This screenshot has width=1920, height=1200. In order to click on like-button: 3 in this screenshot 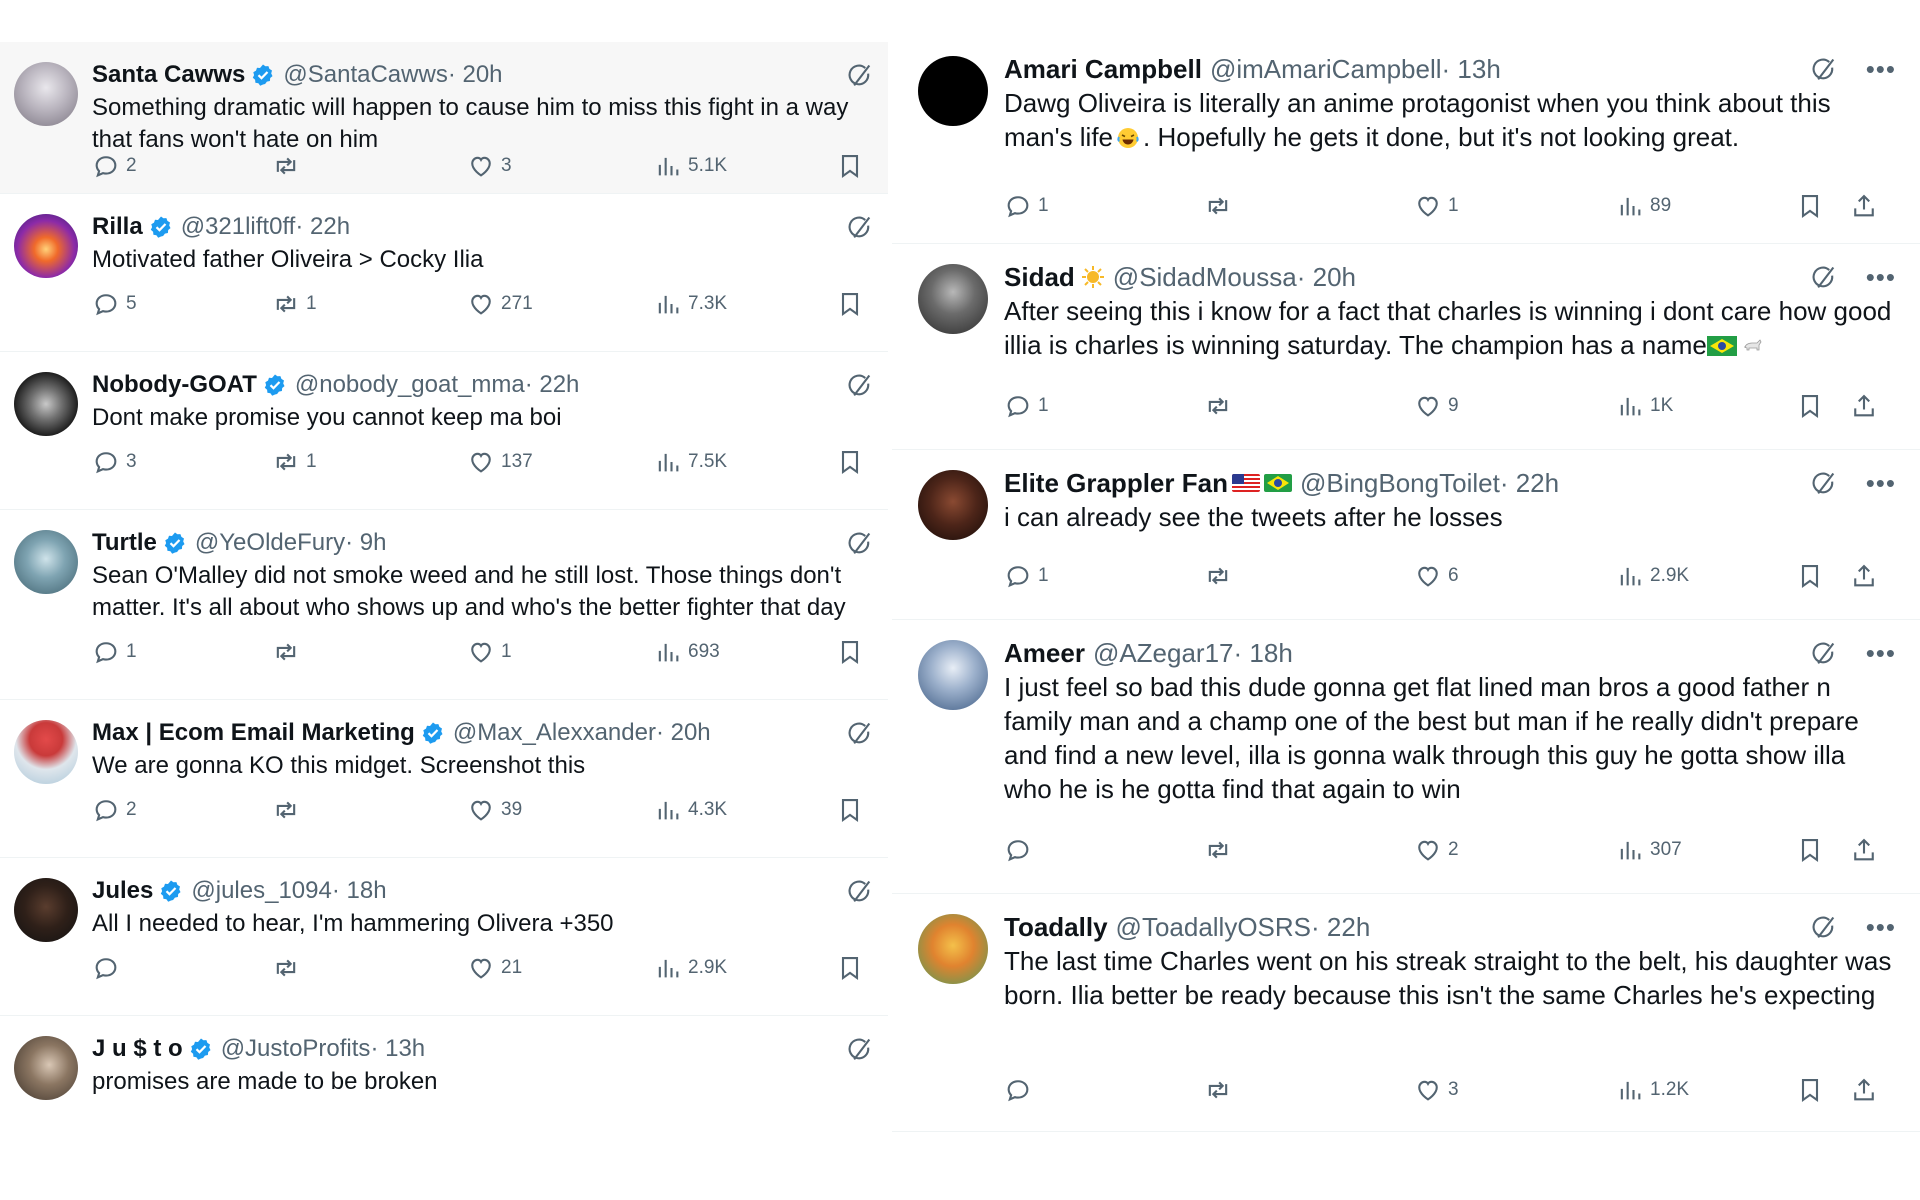, I will do `click(1436, 1090)`.